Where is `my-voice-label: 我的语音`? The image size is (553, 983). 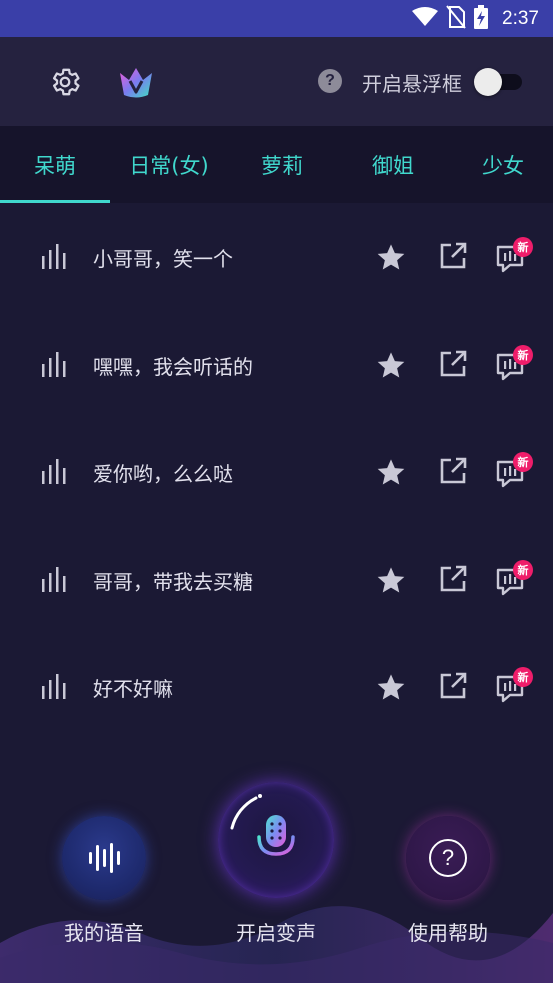 my-voice-label: 我的语音 is located at coordinates (104, 933).